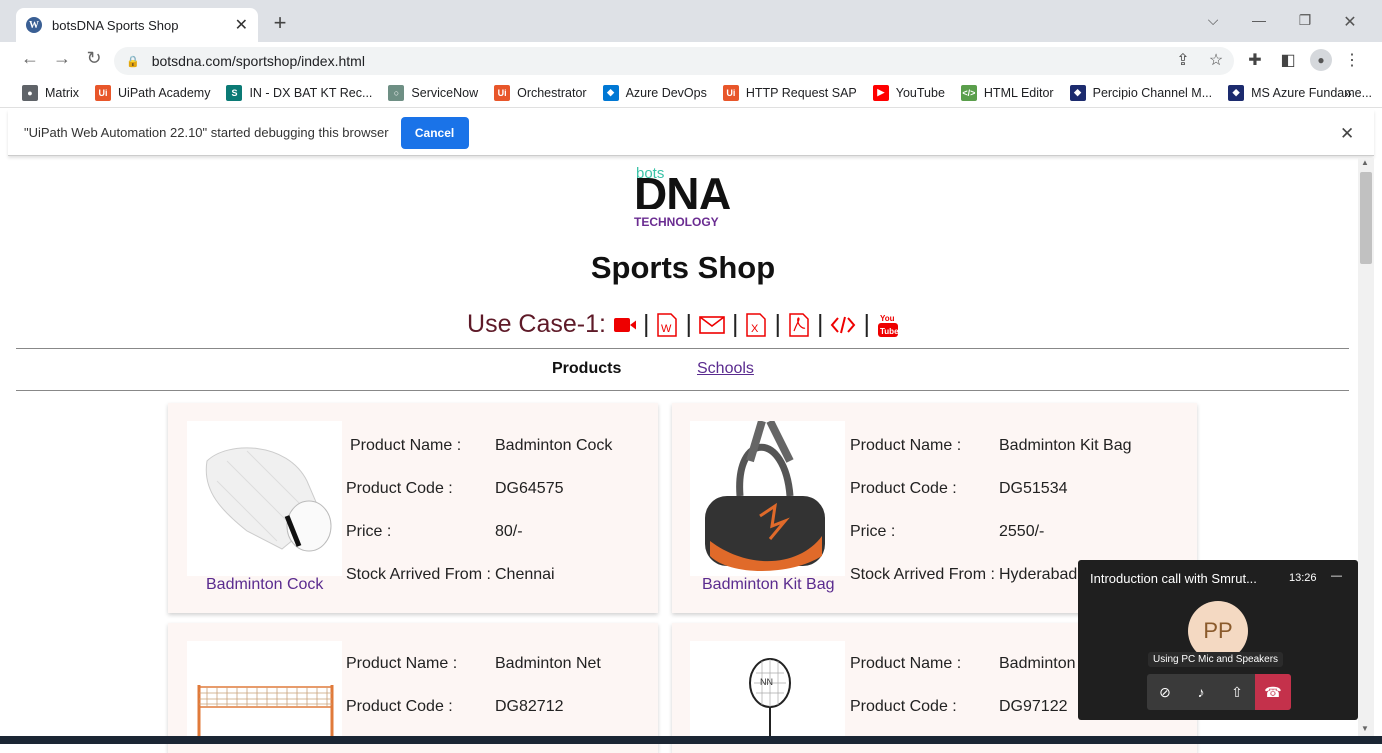 The height and width of the screenshot is (753, 1382). What do you see at coordinates (654, 92) in the screenshot?
I see `bookmark-item: ◆ Azure DevOps` at bounding box center [654, 92].